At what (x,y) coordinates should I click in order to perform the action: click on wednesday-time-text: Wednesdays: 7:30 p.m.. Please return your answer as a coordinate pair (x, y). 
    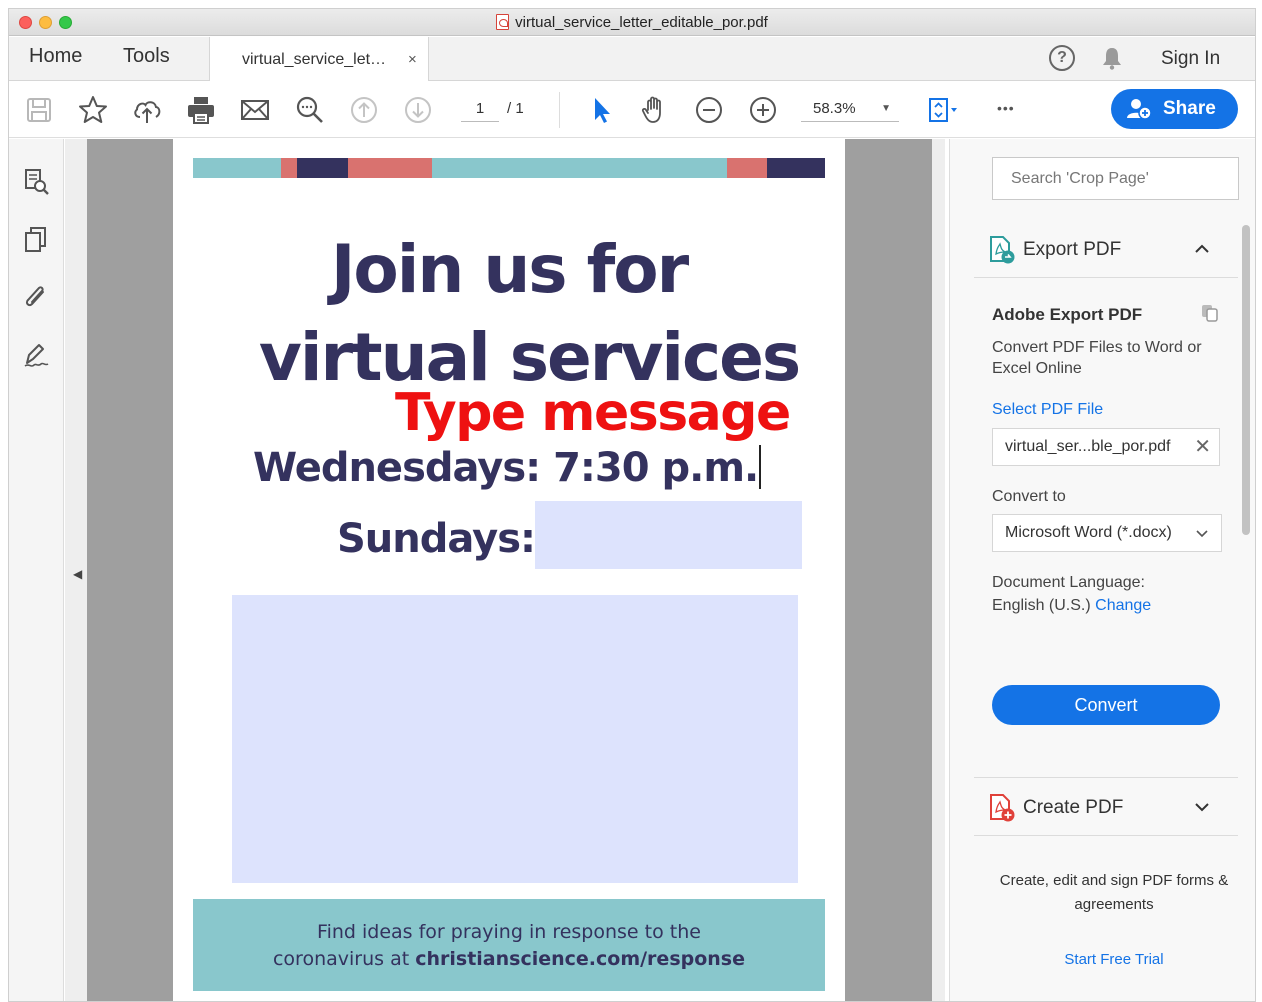
    Looking at the image, I should click on (506, 468).